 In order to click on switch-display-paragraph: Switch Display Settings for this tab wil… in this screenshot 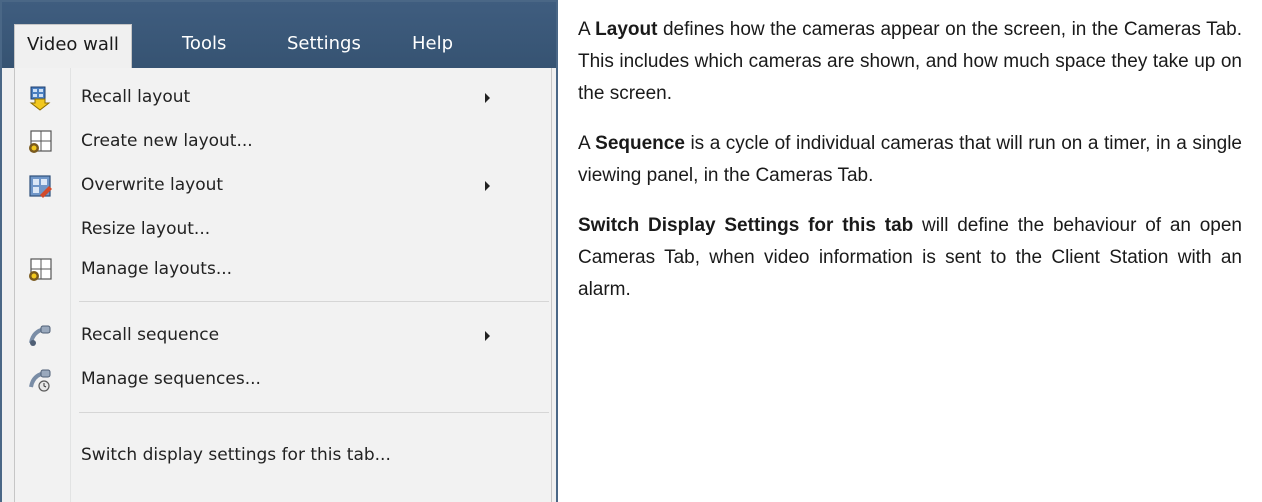, I will do `click(910, 257)`.